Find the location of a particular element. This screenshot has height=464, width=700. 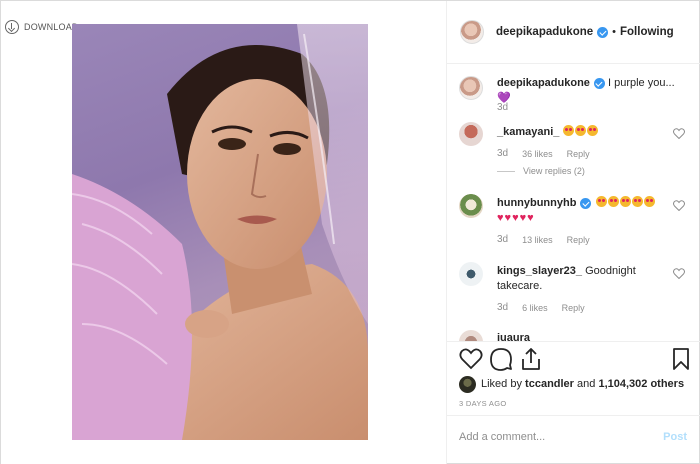

caption-avatar is located at coordinates (471, 88).